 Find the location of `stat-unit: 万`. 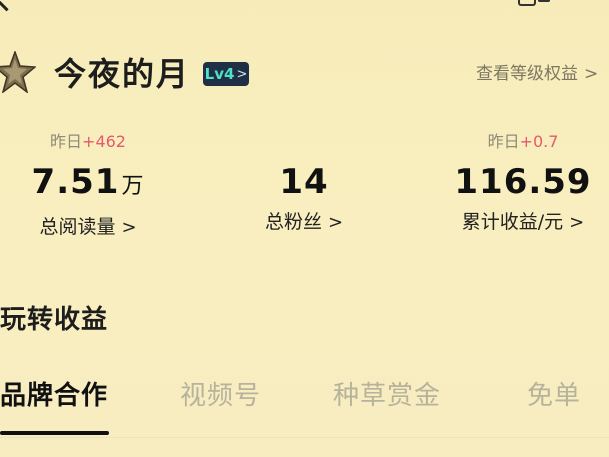

stat-unit: 万 is located at coordinates (133, 186).